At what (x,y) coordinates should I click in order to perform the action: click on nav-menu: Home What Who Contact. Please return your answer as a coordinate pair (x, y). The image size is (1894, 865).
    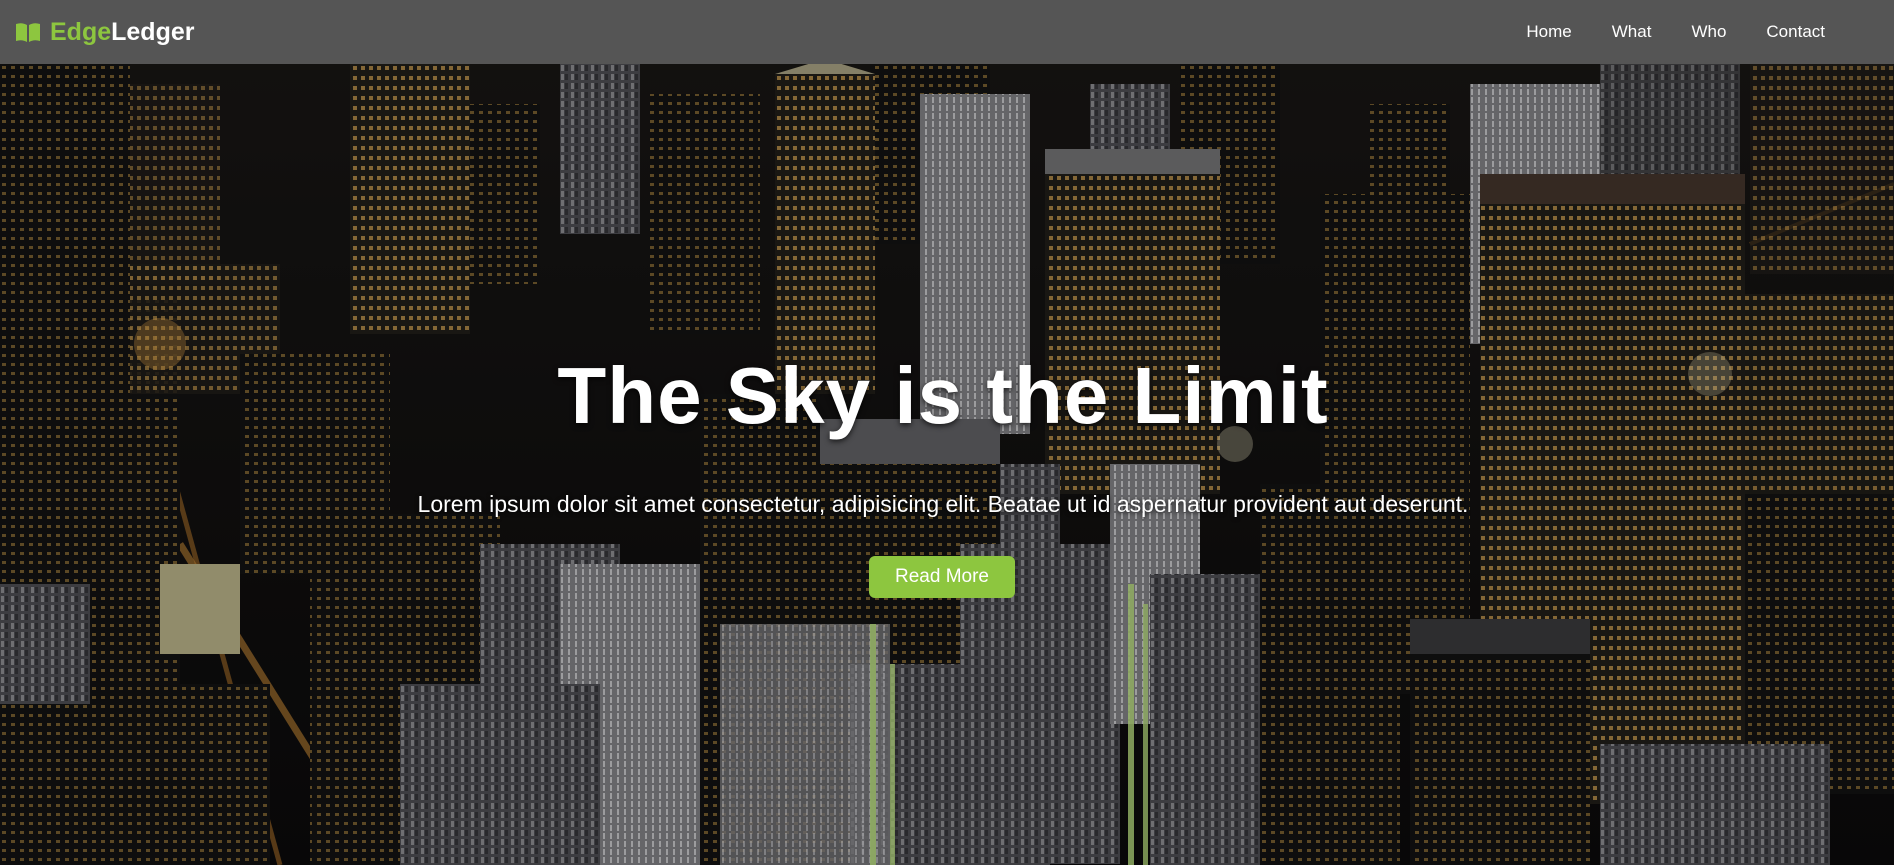
    Looking at the image, I should click on (1675, 32).